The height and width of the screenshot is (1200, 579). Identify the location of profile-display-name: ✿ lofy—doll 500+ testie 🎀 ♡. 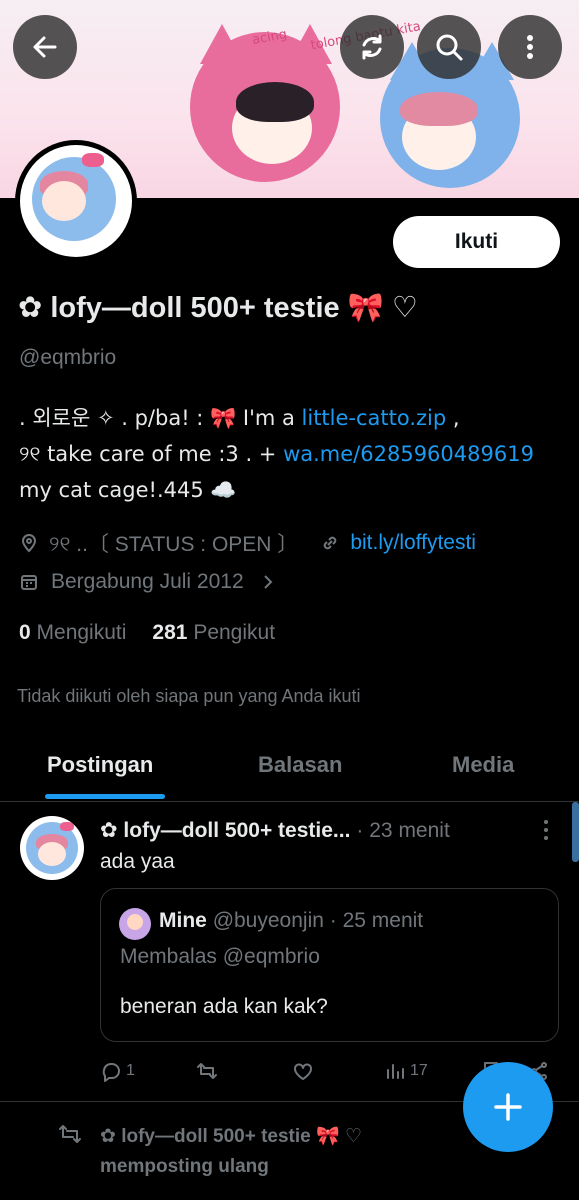
(218, 308).